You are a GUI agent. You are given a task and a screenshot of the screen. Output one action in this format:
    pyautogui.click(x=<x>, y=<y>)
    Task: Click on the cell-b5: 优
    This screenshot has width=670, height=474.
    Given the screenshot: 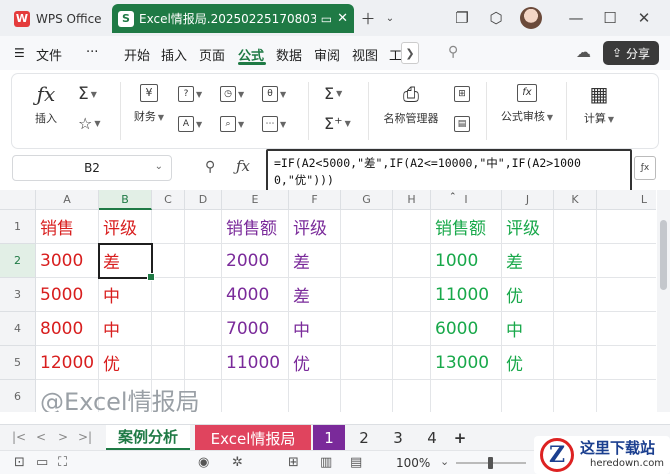 What is the action you would take?
    pyautogui.click(x=125, y=363)
    